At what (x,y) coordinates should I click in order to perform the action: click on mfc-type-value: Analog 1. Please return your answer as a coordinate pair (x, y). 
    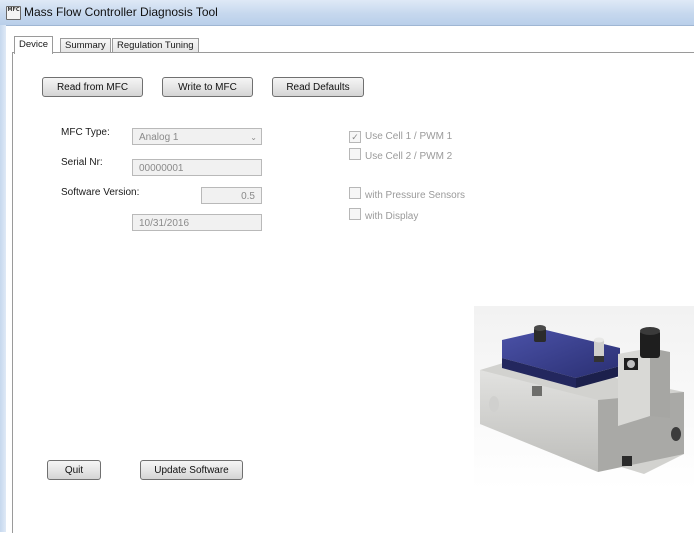
    Looking at the image, I should click on (159, 137).